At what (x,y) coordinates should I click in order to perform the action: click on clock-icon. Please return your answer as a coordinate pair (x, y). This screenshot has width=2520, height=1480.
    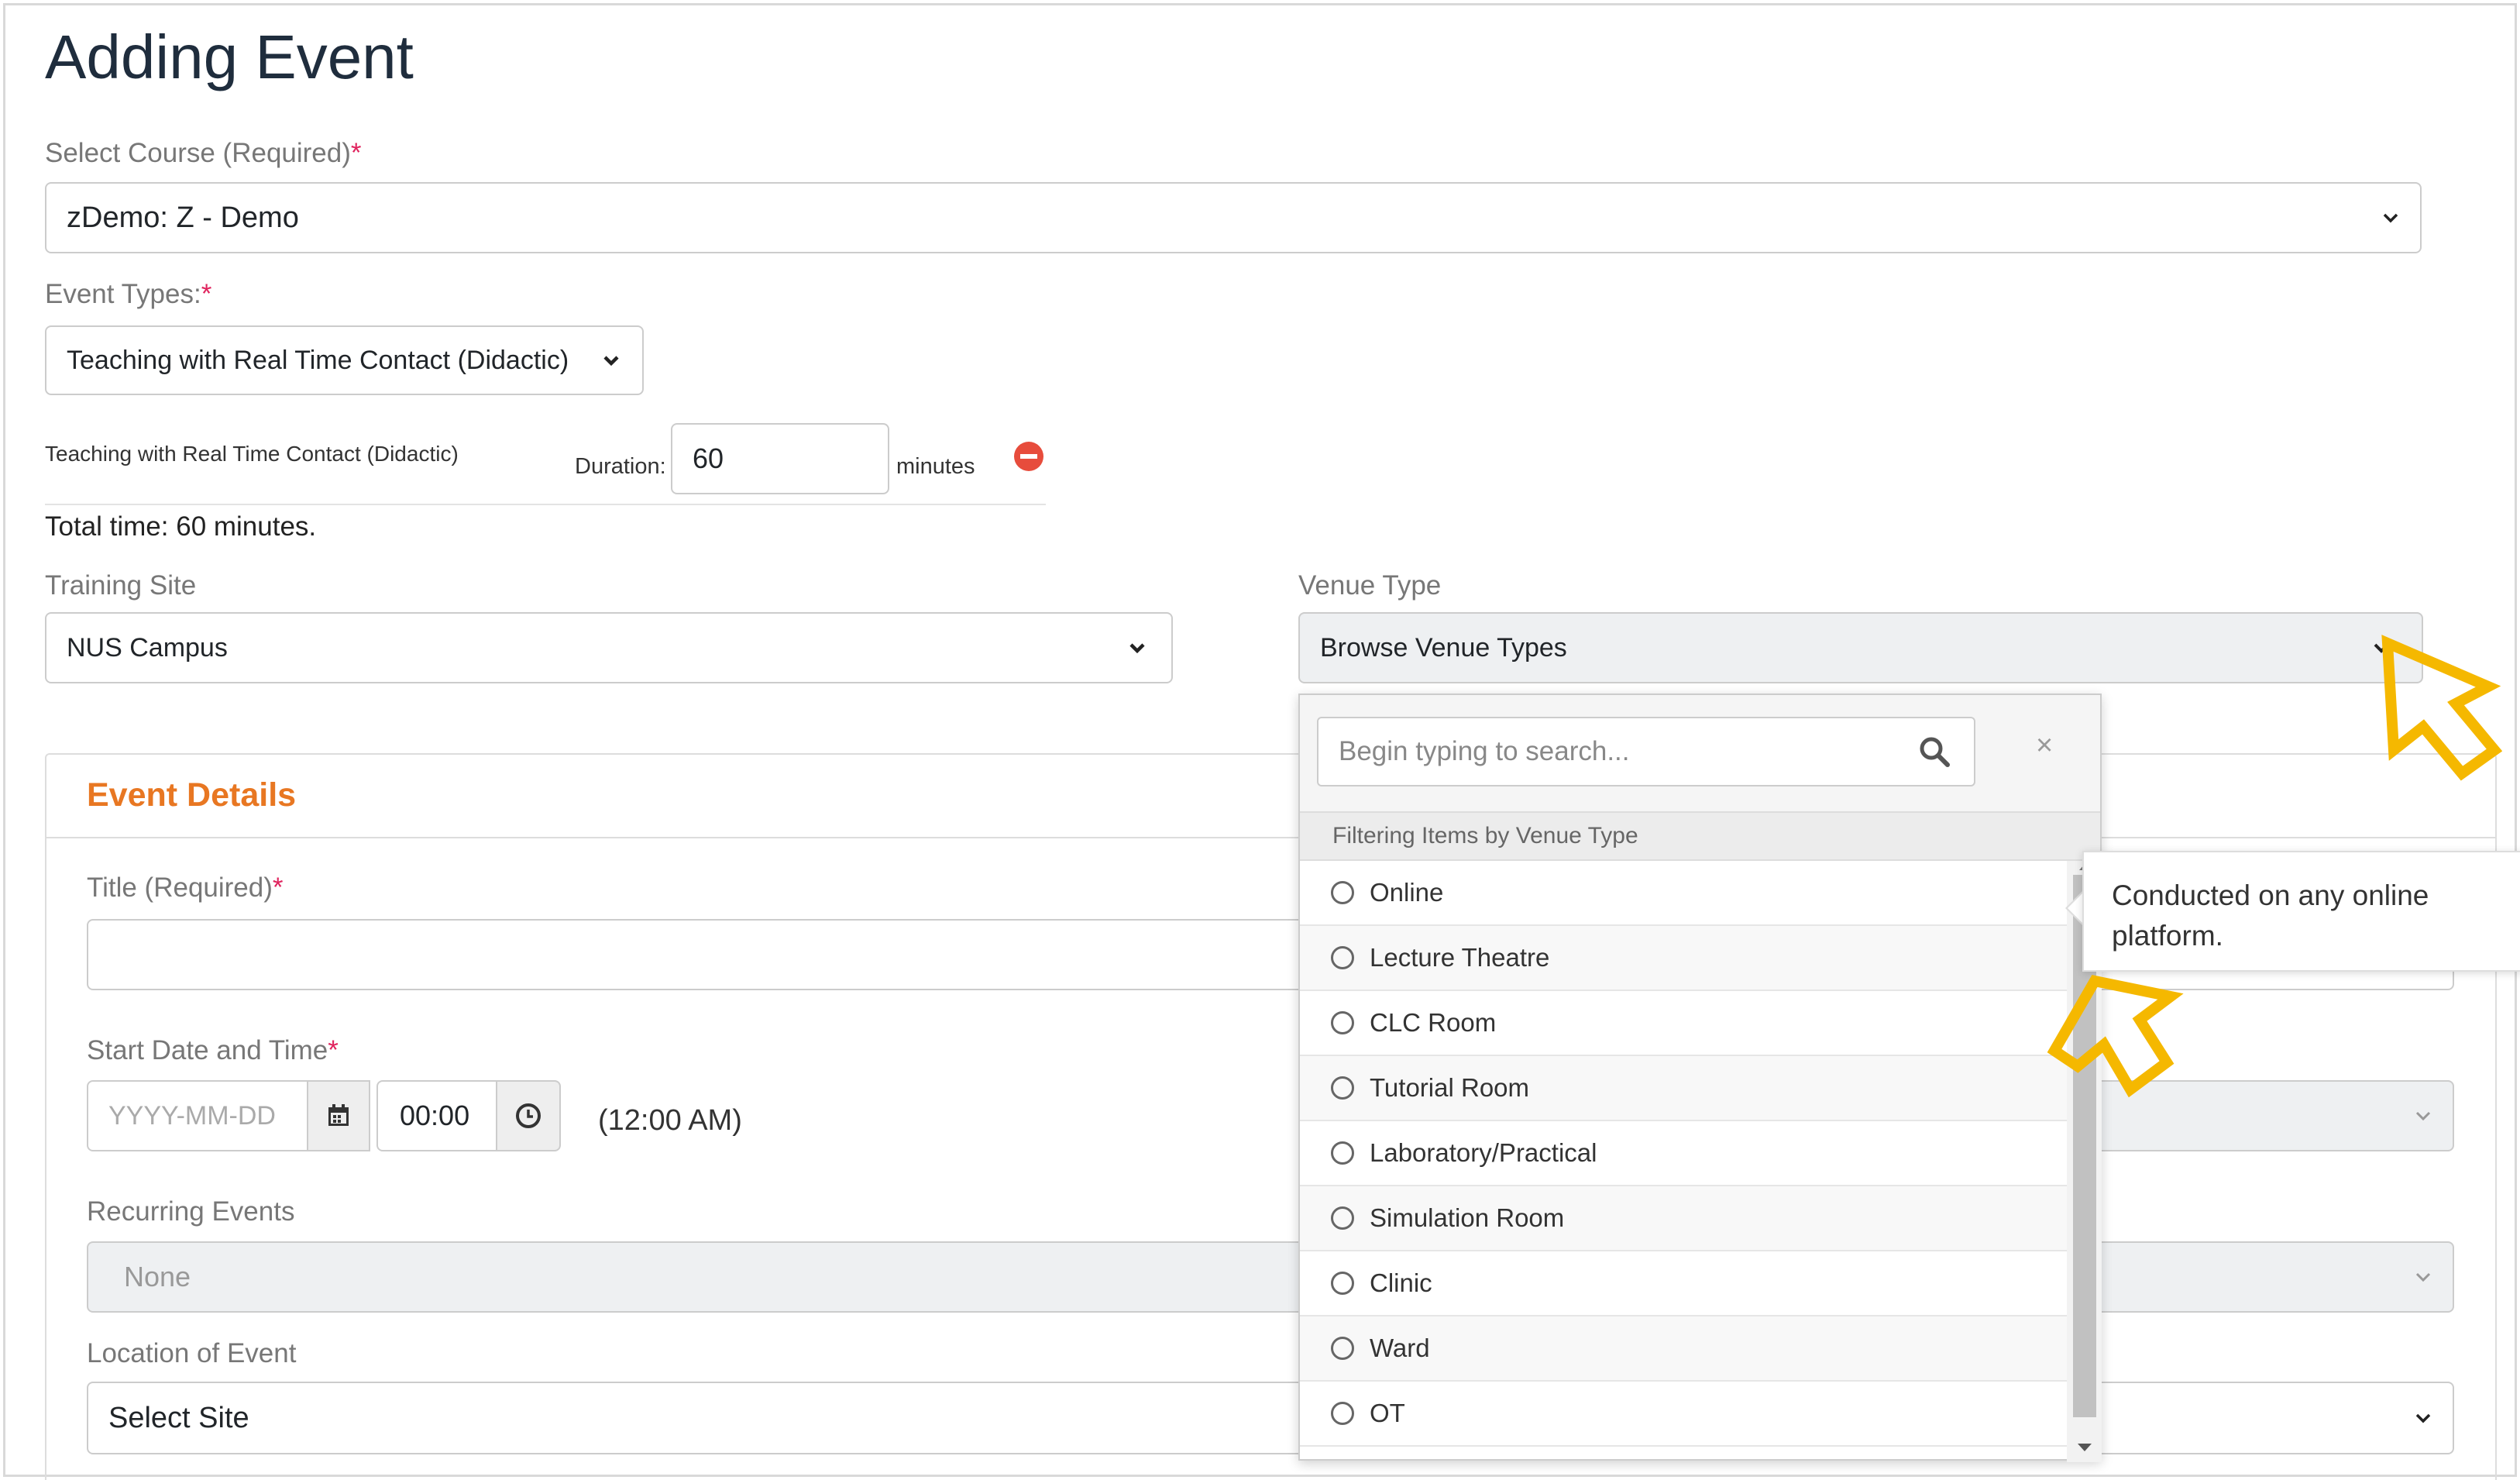
    Looking at the image, I should click on (528, 1115).